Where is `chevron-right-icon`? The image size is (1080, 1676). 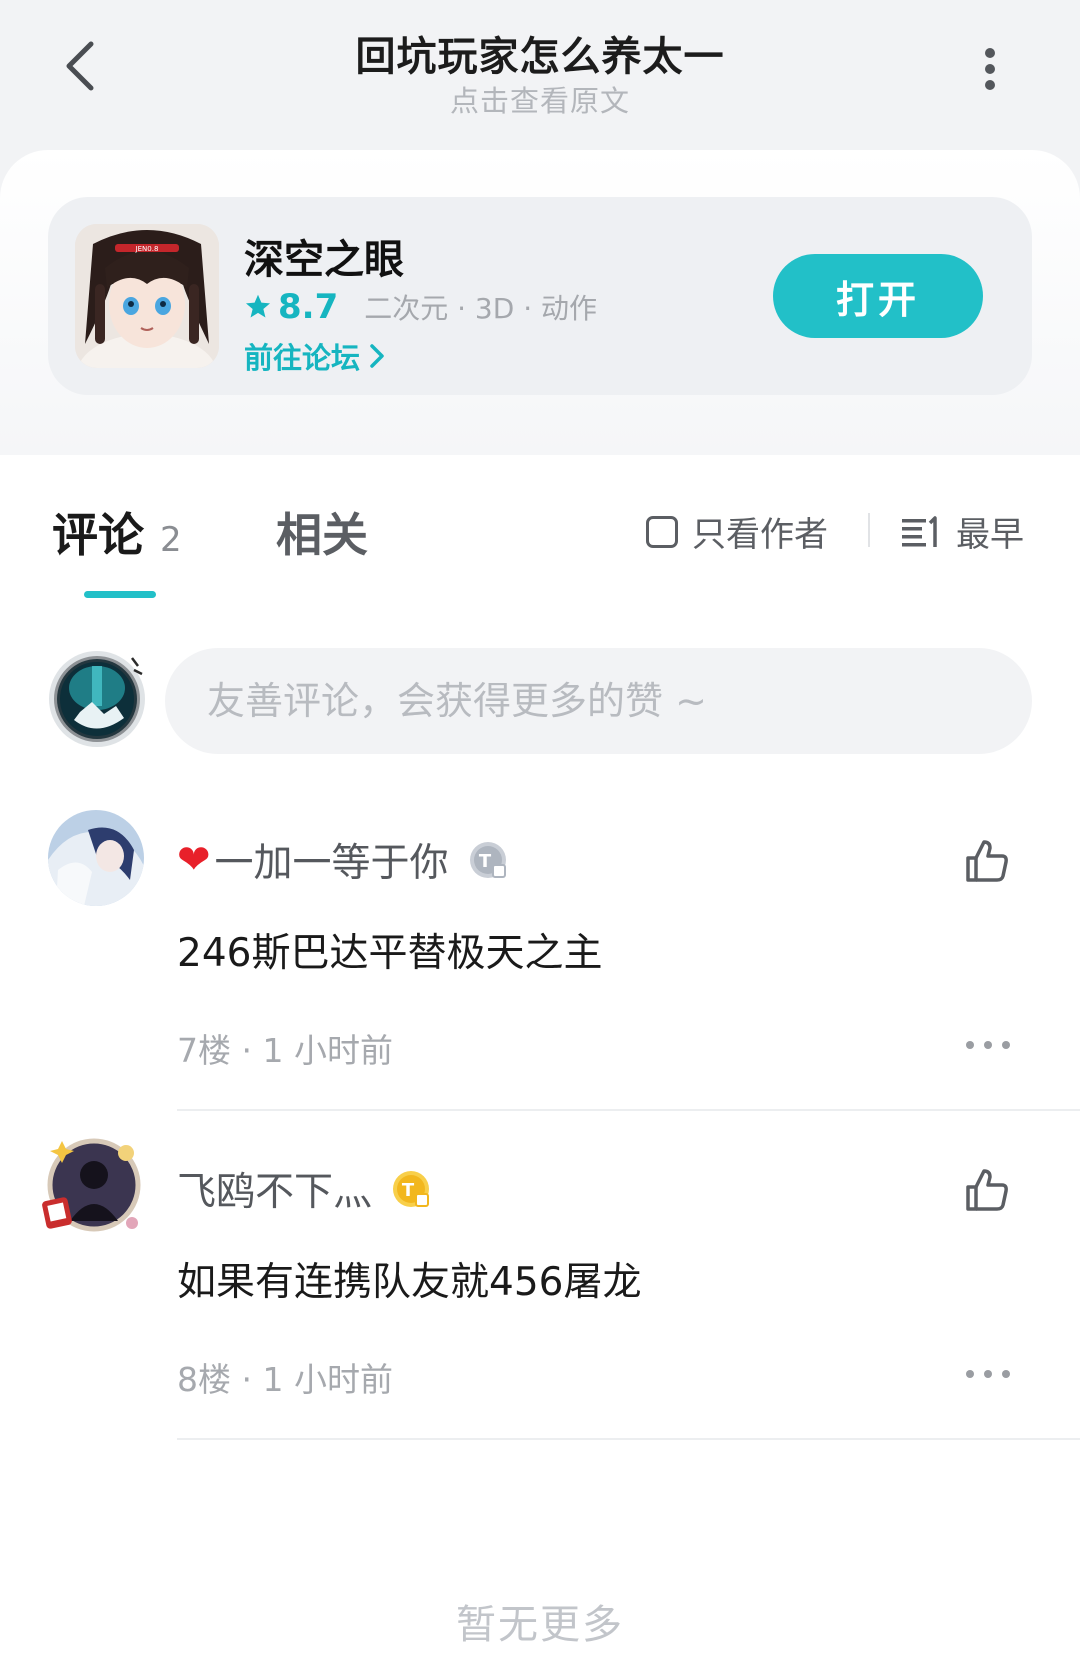 chevron-right-icon is located at coordinates (377, 356).